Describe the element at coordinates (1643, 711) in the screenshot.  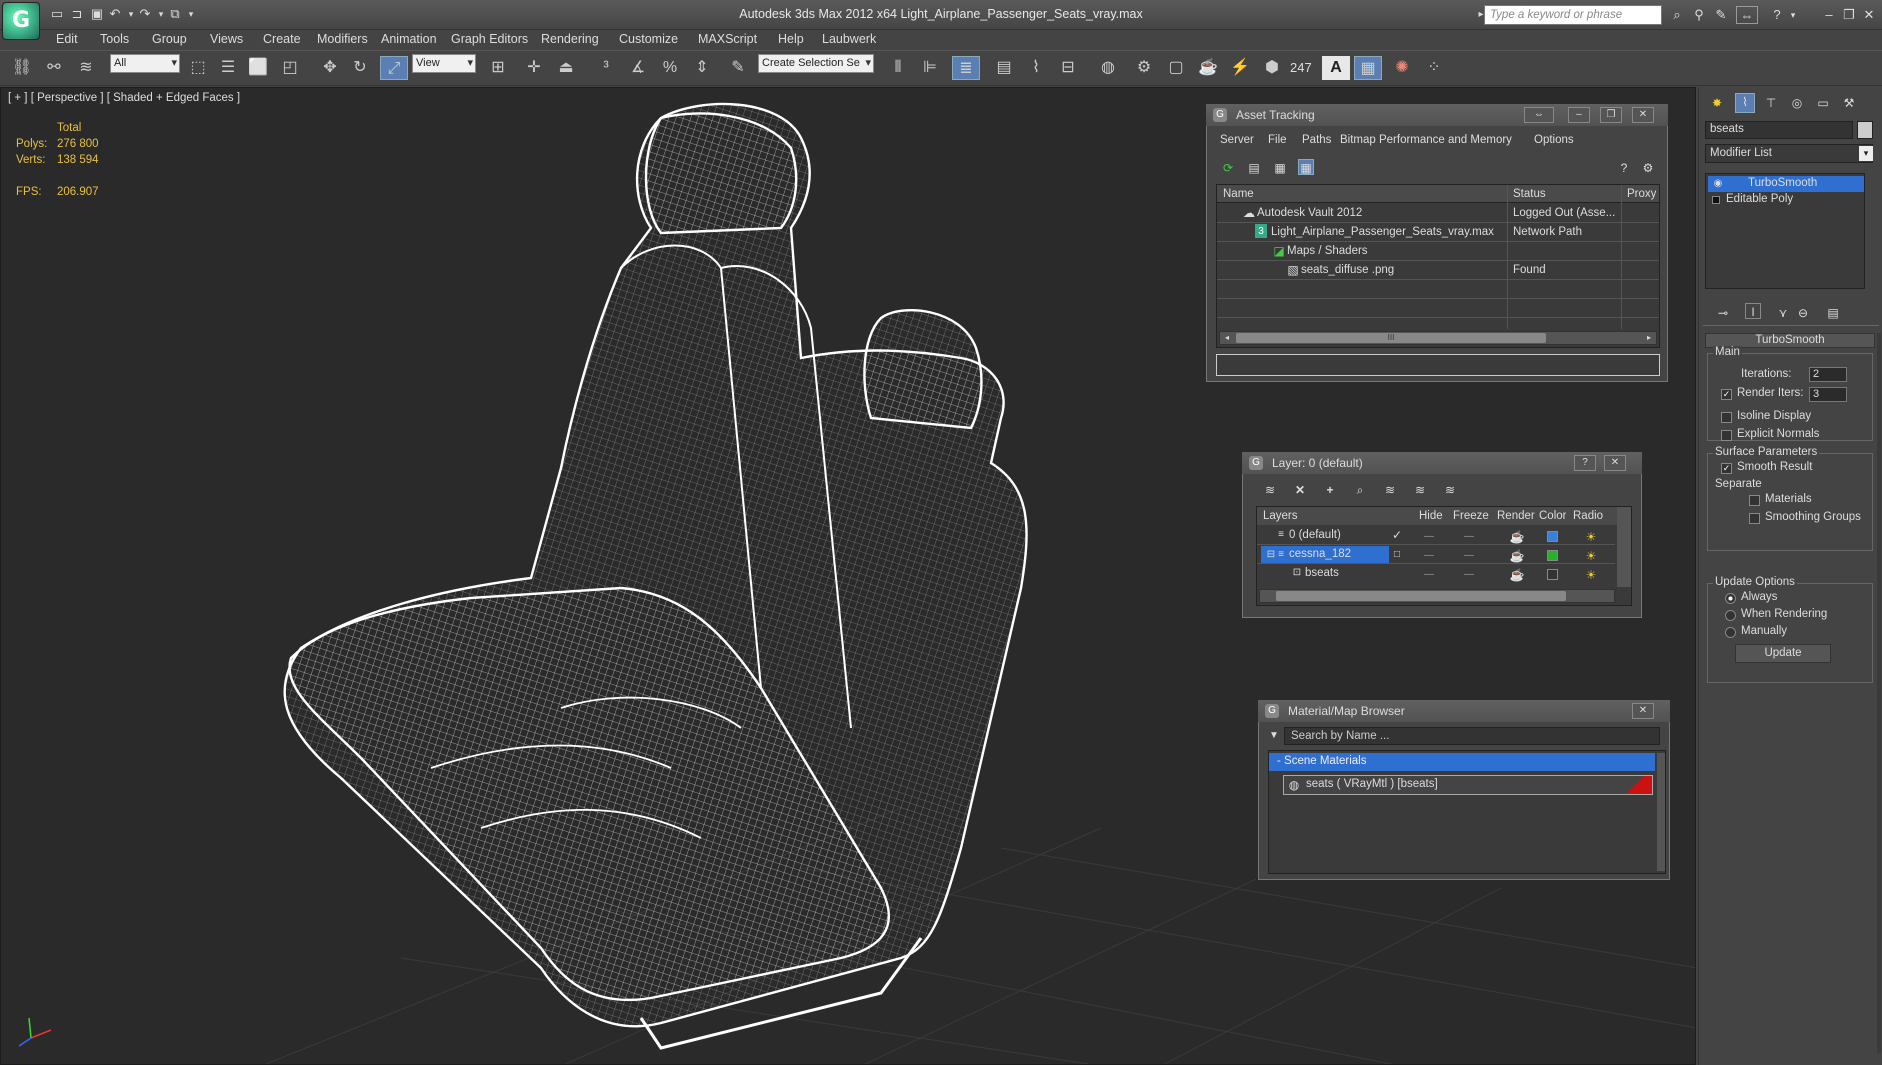
I see `material-browser-close-icon: ✕` at that location.